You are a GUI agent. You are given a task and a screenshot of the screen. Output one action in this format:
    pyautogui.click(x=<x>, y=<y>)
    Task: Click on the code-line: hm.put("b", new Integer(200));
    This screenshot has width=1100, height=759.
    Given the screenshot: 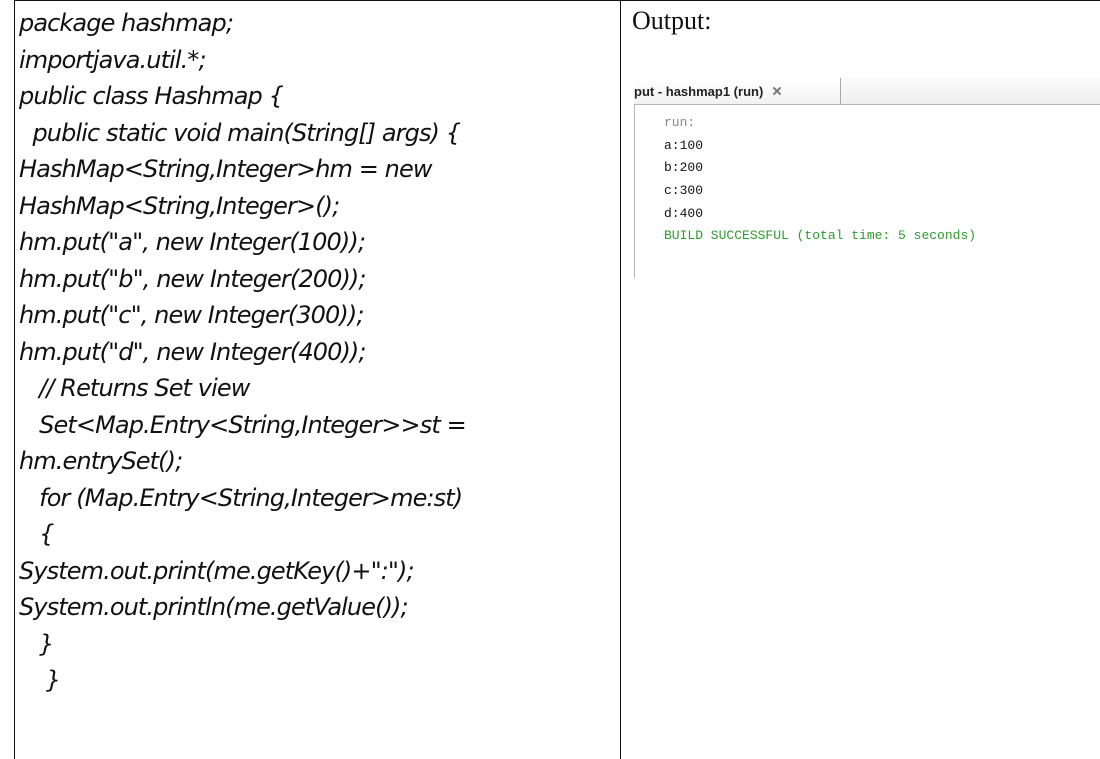 What is the action you would take?
    pyautogui.click(x=192, y=278)
    